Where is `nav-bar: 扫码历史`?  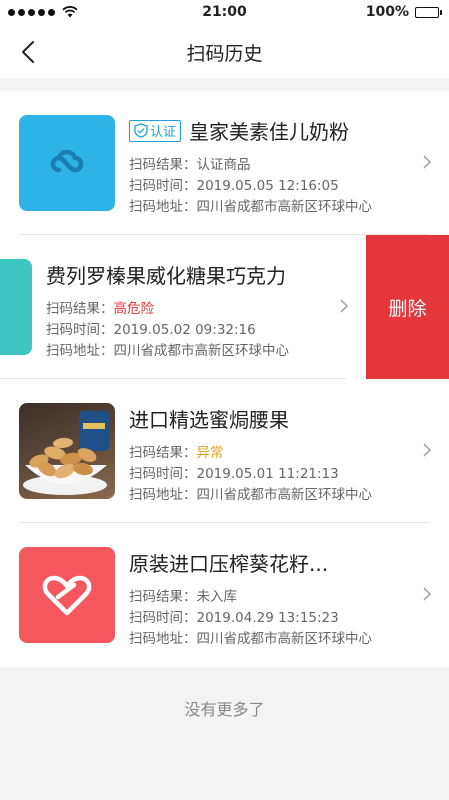 nav-bar: 扫码历史 is located at coordinates (224, 52).